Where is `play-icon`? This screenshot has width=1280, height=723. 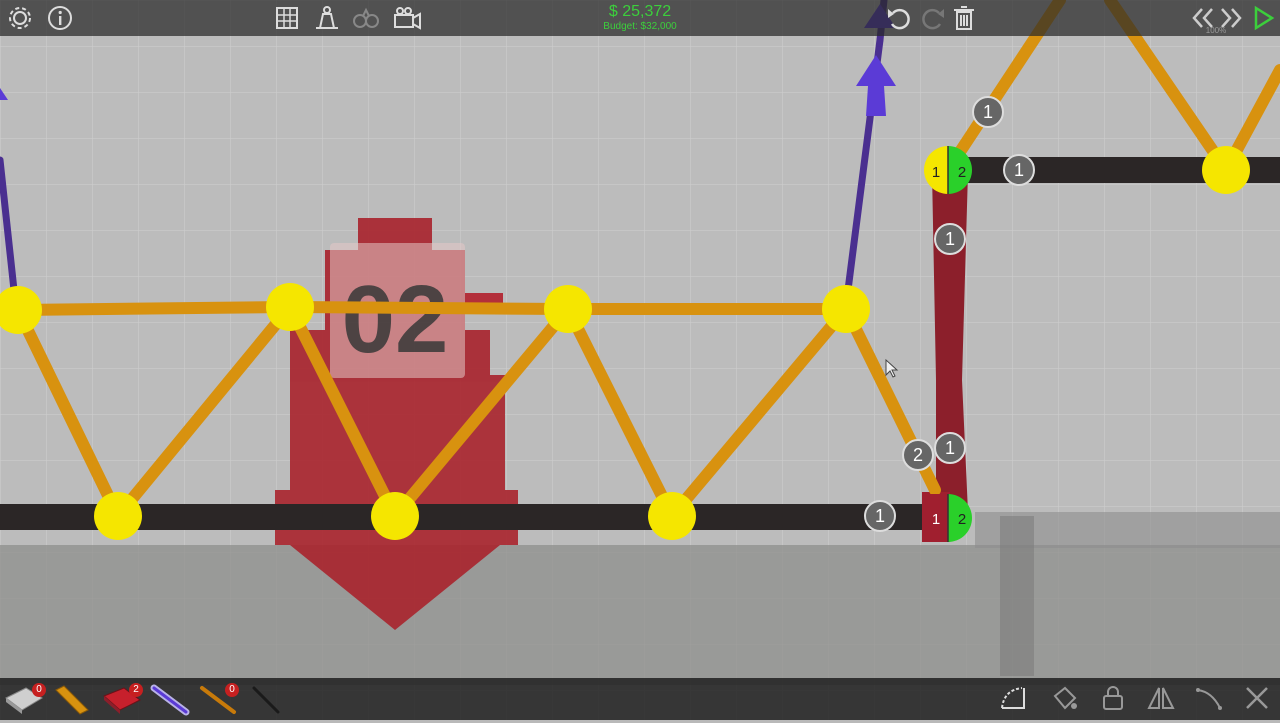
play-icon is located at coordinates (1264, 18).